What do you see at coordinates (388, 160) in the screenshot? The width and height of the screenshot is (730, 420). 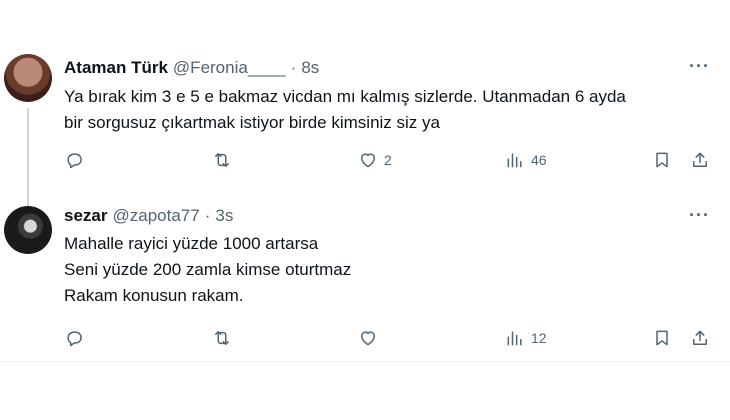 I see `like-count: 2` at bounding box center [388, 160].